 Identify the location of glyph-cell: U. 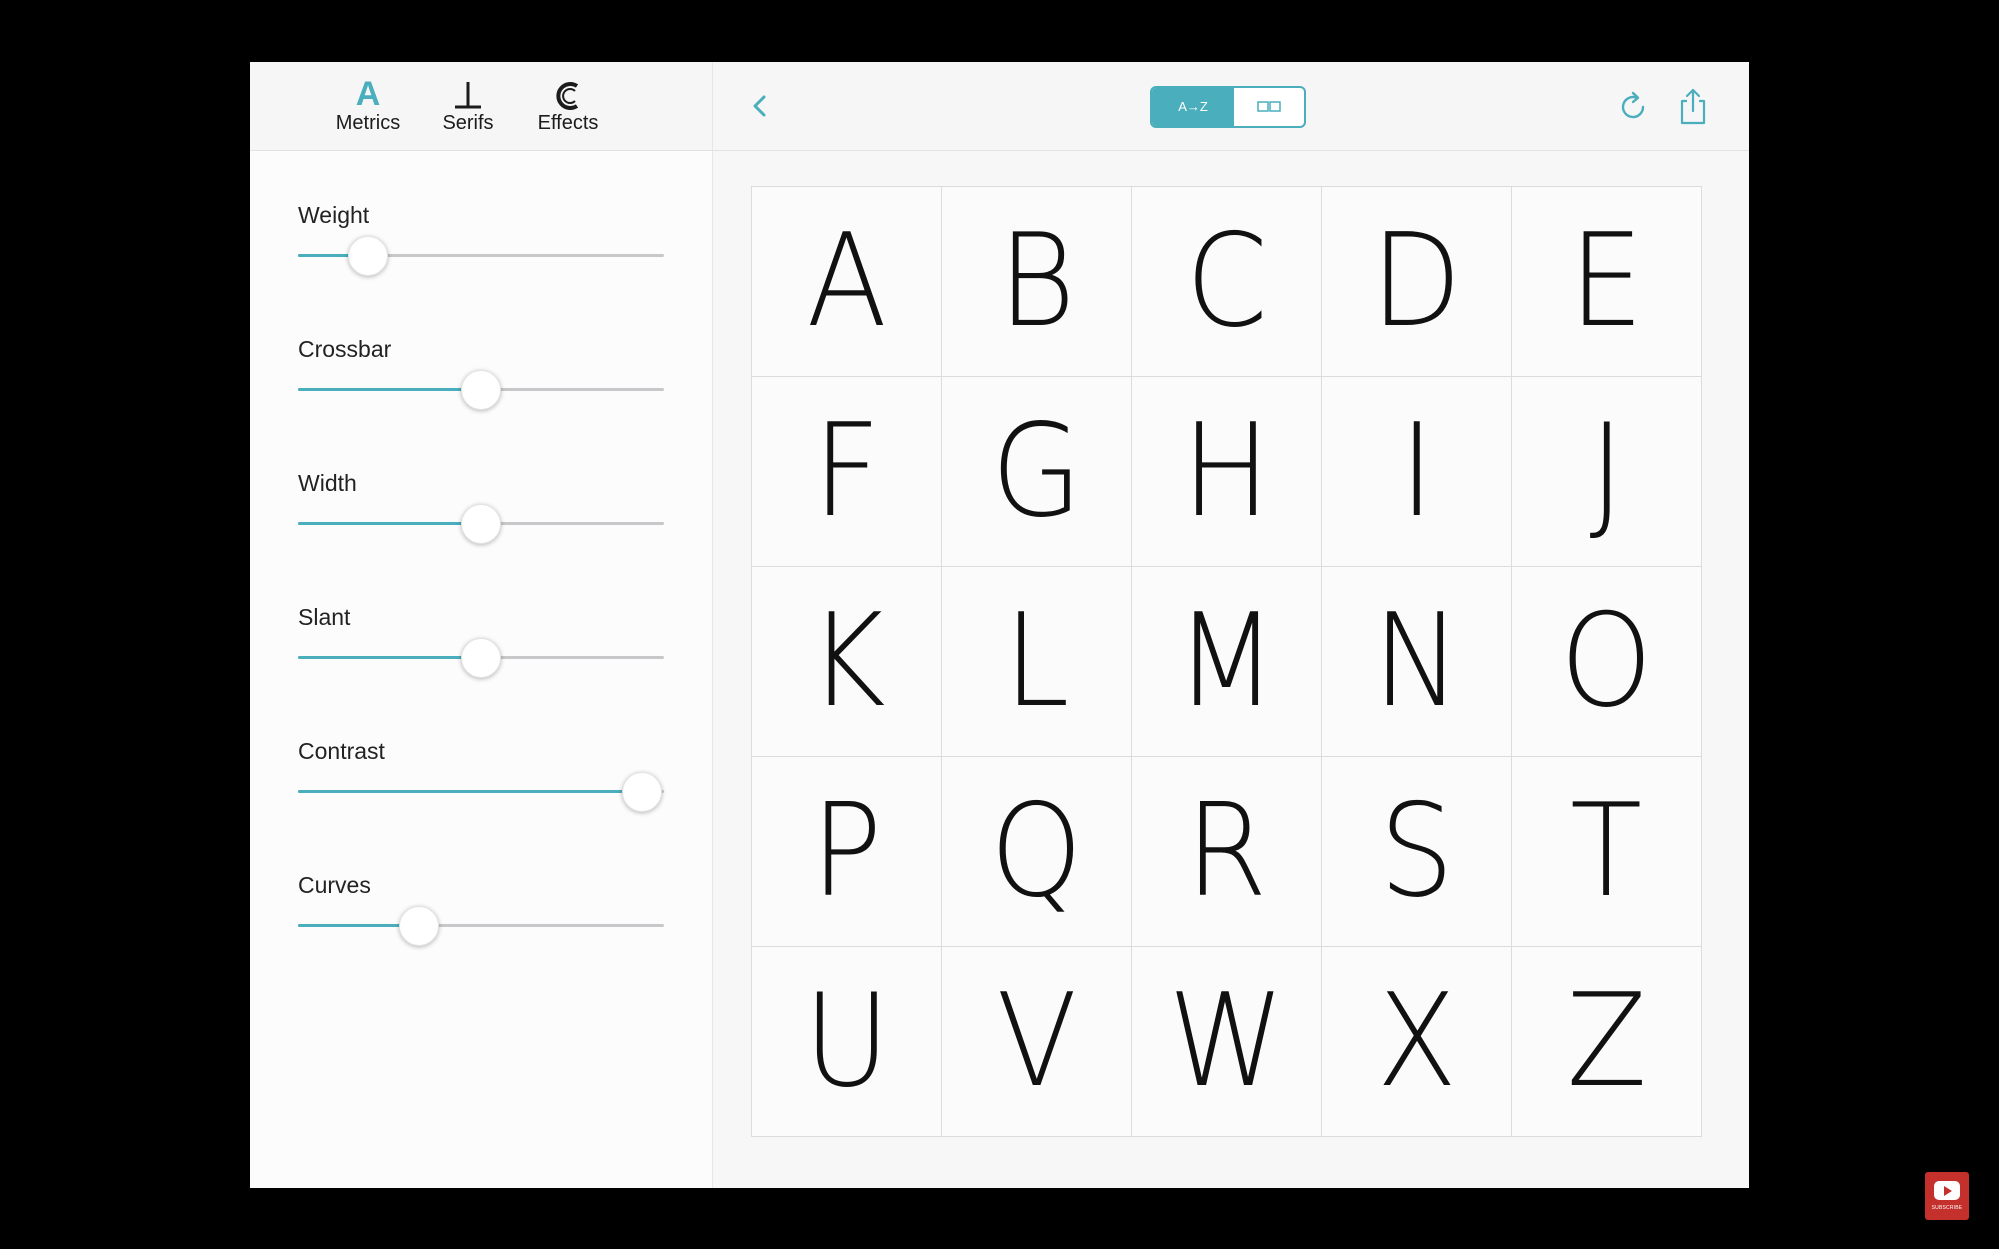
(847, 1042).